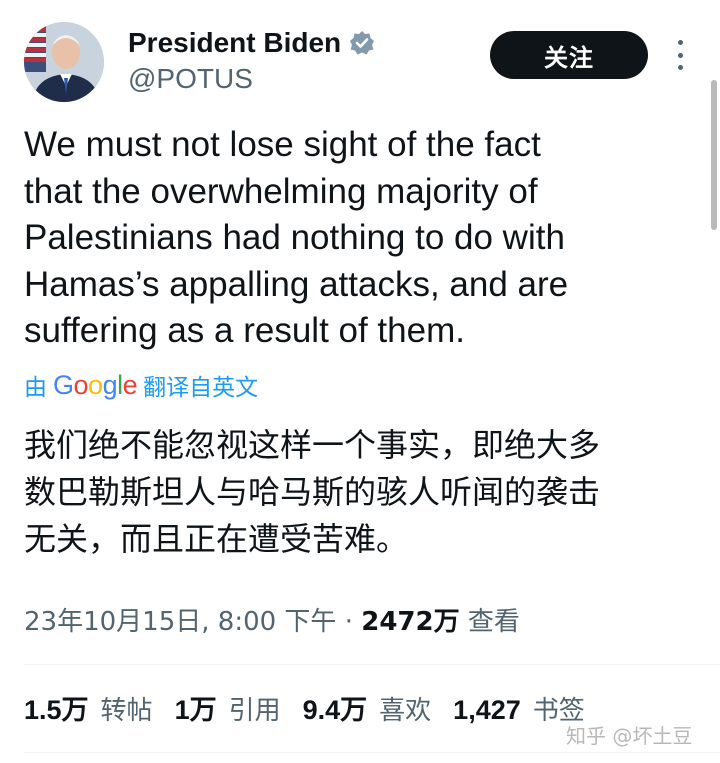 This screenshot has height=763, width=720. Describe the element at coordinates (294, 237) in the screenshot. I see `tweet-line: Palestinians had nothing to do with` at that location.